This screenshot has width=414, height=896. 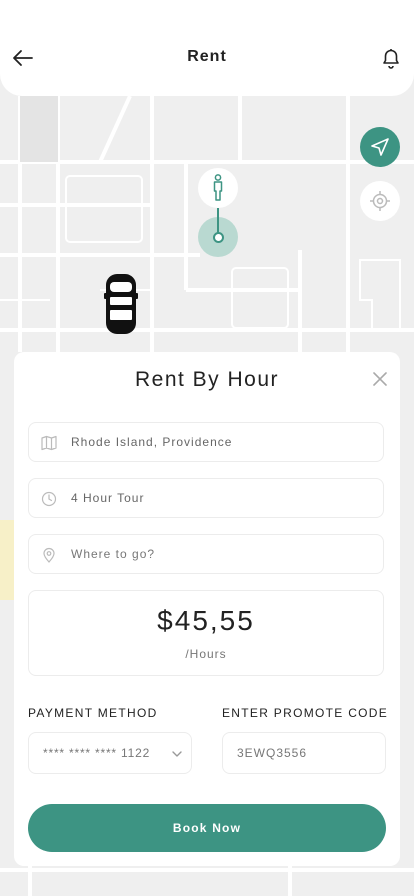 I want to click on payment-method-label: PAYMENT METHOD, so click(x=93, y=713).